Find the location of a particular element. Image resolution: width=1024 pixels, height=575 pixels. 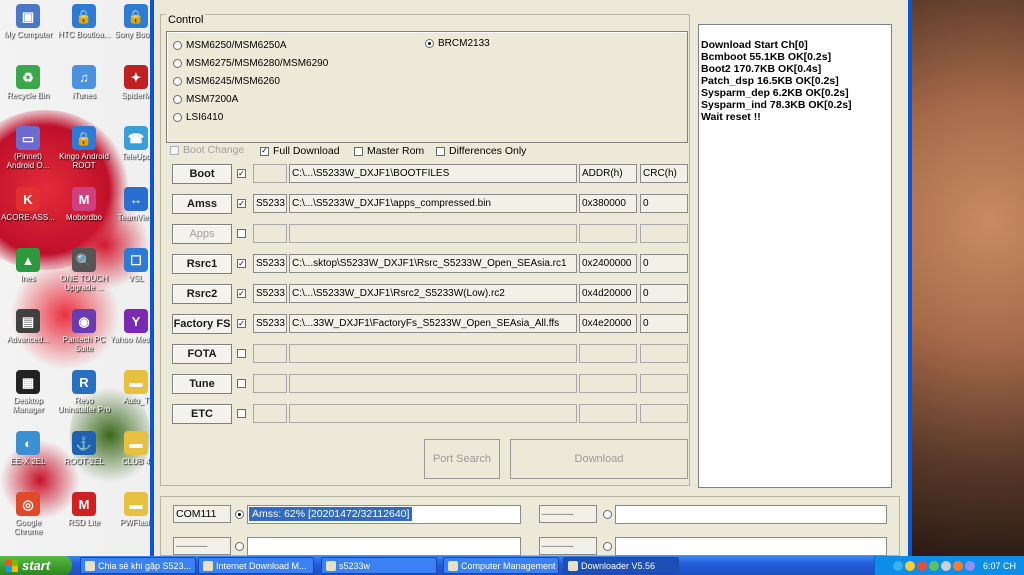

factory-fs-crc-field: 0 is located at coordinates (664, 323).